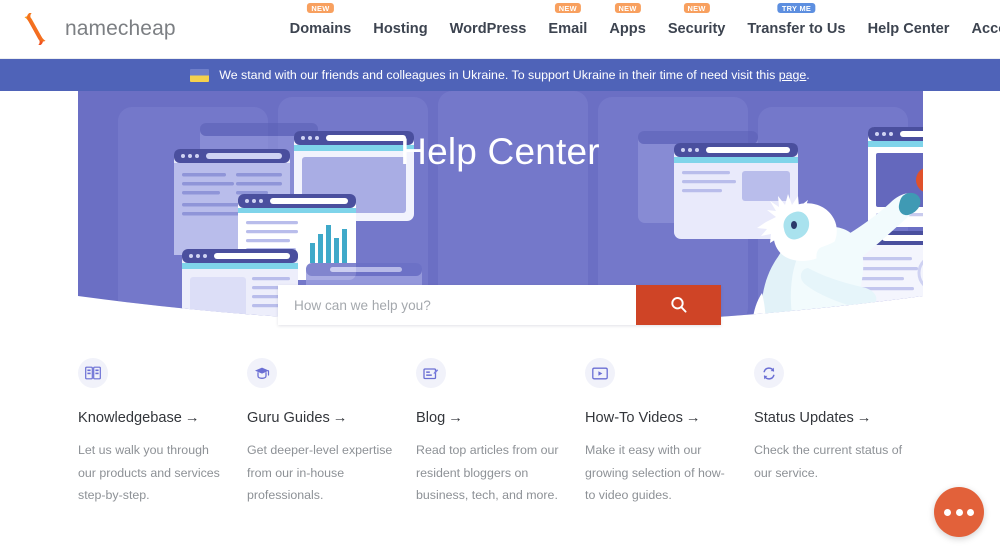  I want to click on nav-item-account: Account, so click(985, 29).